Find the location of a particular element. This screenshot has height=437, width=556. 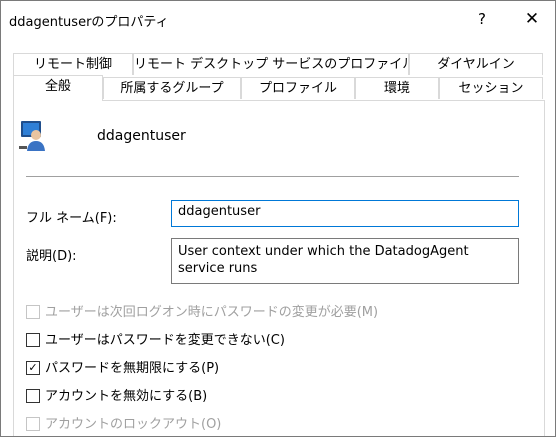

window-title: ddagentuserのプロパティ is located at coordinates (89, 22).